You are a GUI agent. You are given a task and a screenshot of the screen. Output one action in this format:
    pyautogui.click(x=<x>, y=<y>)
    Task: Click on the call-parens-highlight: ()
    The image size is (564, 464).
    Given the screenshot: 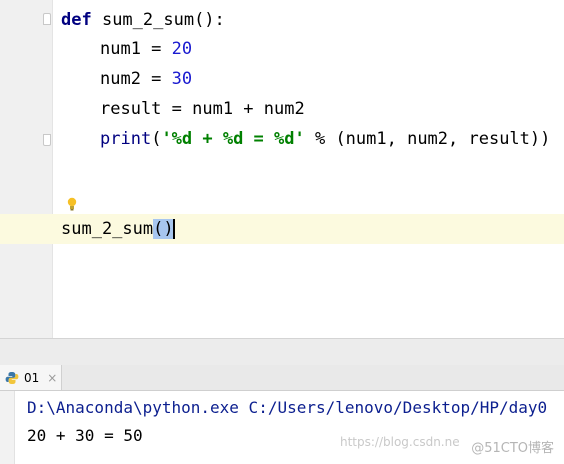 What is the action you would take?
    pyautogui.click(x=163, y=229)
    